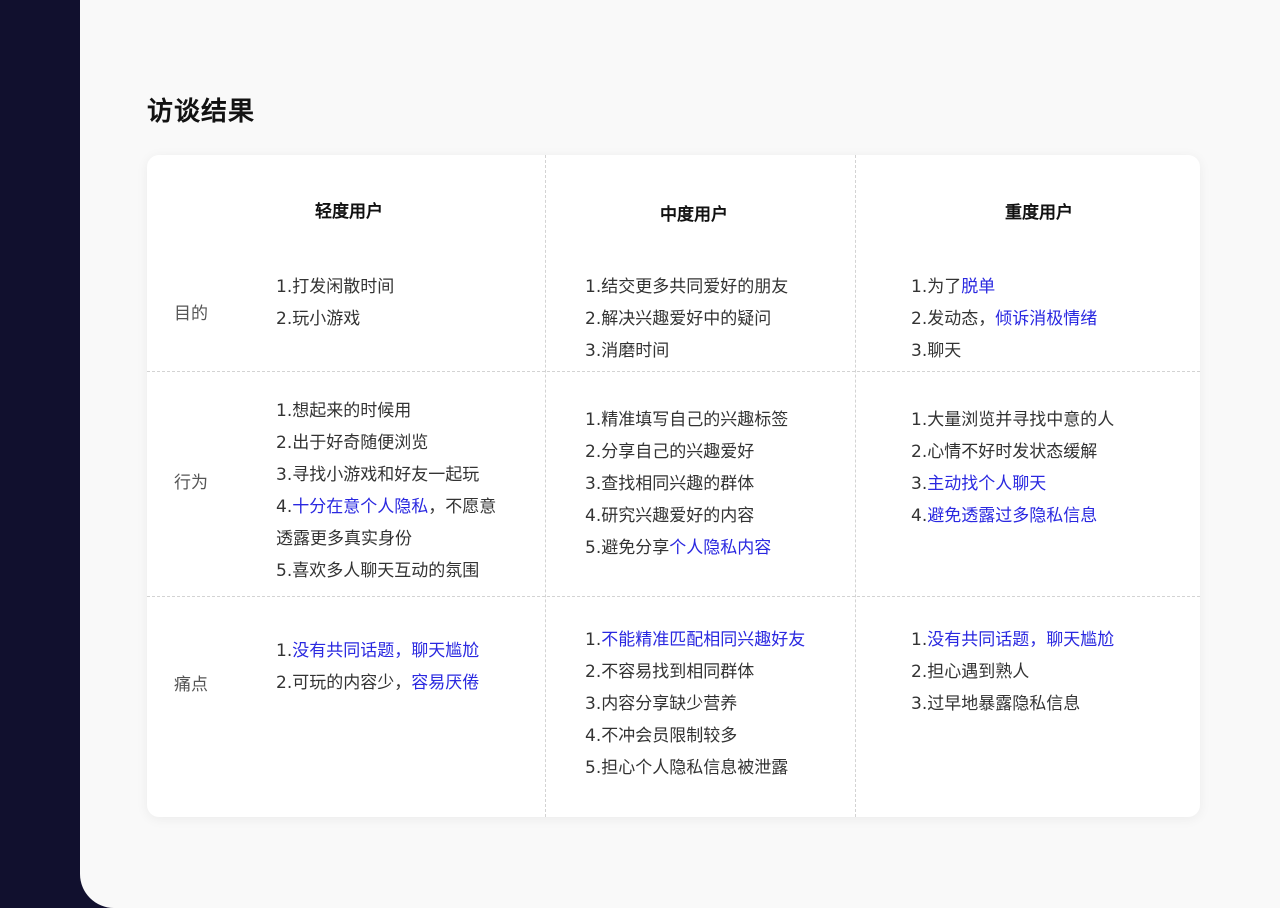  I want to click on cell-text: 4.研究兴趣爱好的内容, so click(670, 516).